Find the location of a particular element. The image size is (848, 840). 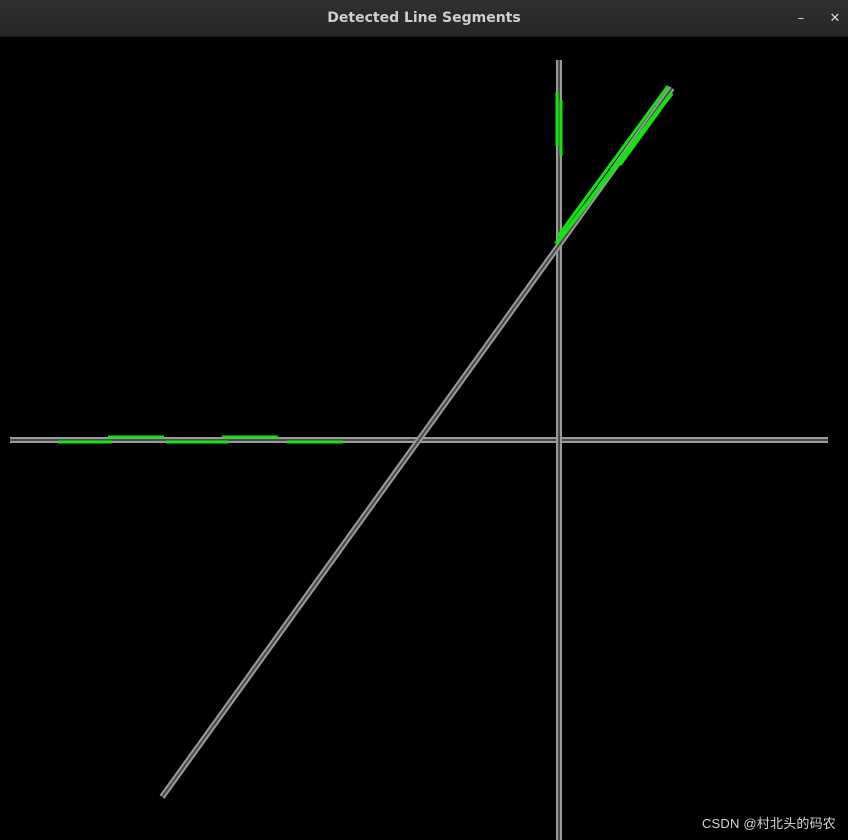

window-titlebar: Detected Line Segments – ✕ is located at coordinates (424, 18).